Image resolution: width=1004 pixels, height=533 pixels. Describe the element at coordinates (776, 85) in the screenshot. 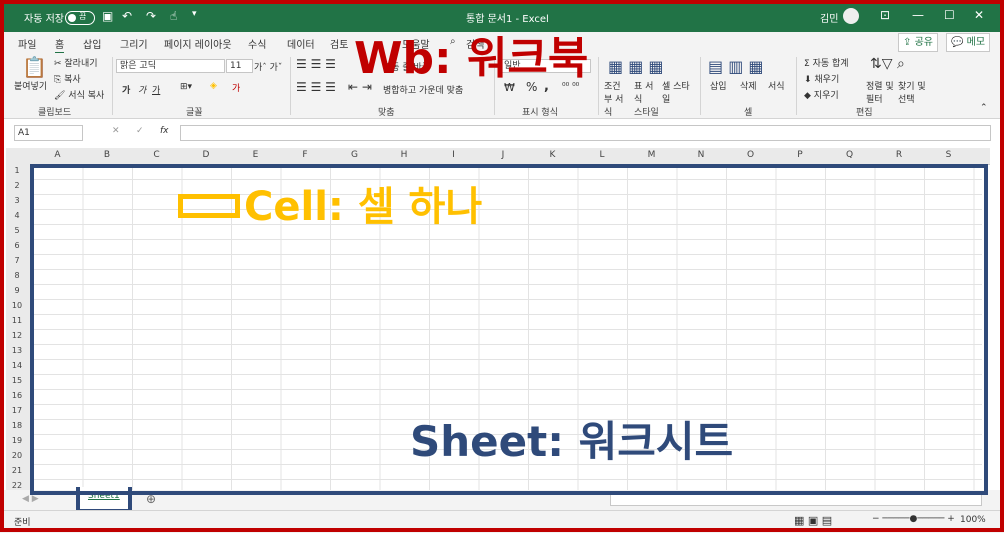

I see `format-cells-button: 서식` at that location.